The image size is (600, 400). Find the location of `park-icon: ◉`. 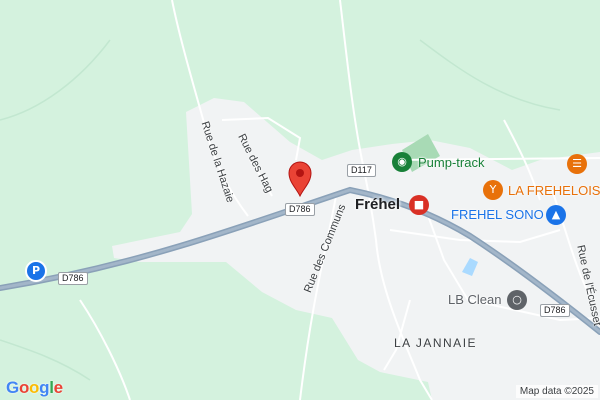

park-icon: ◉ is located at coordinates (402, 162).